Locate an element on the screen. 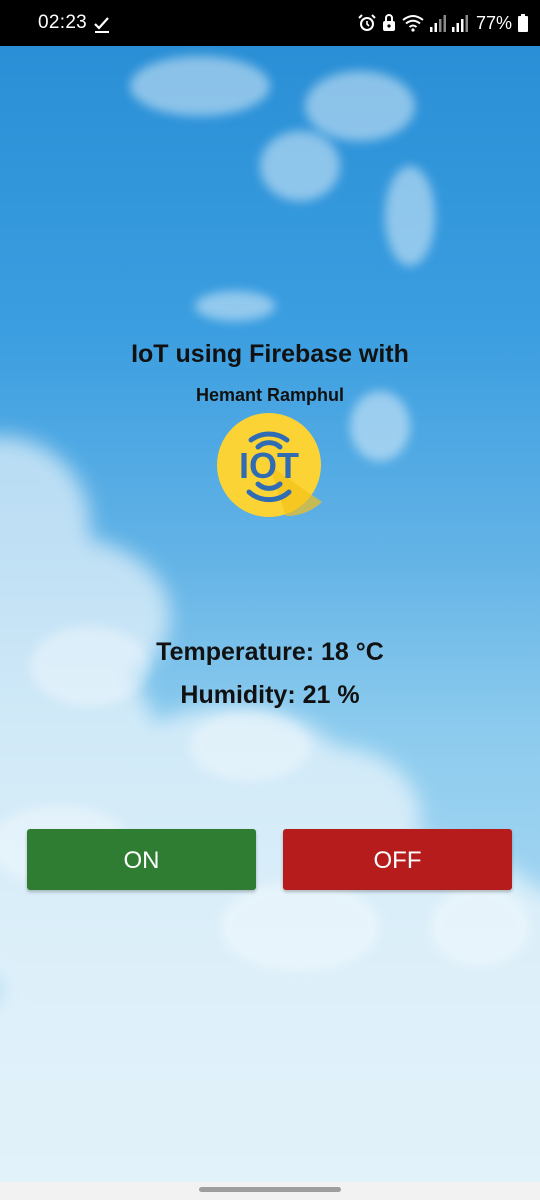 This screenshot has height=1200, width=540. lock-icon is located at coordinates (388, 22).